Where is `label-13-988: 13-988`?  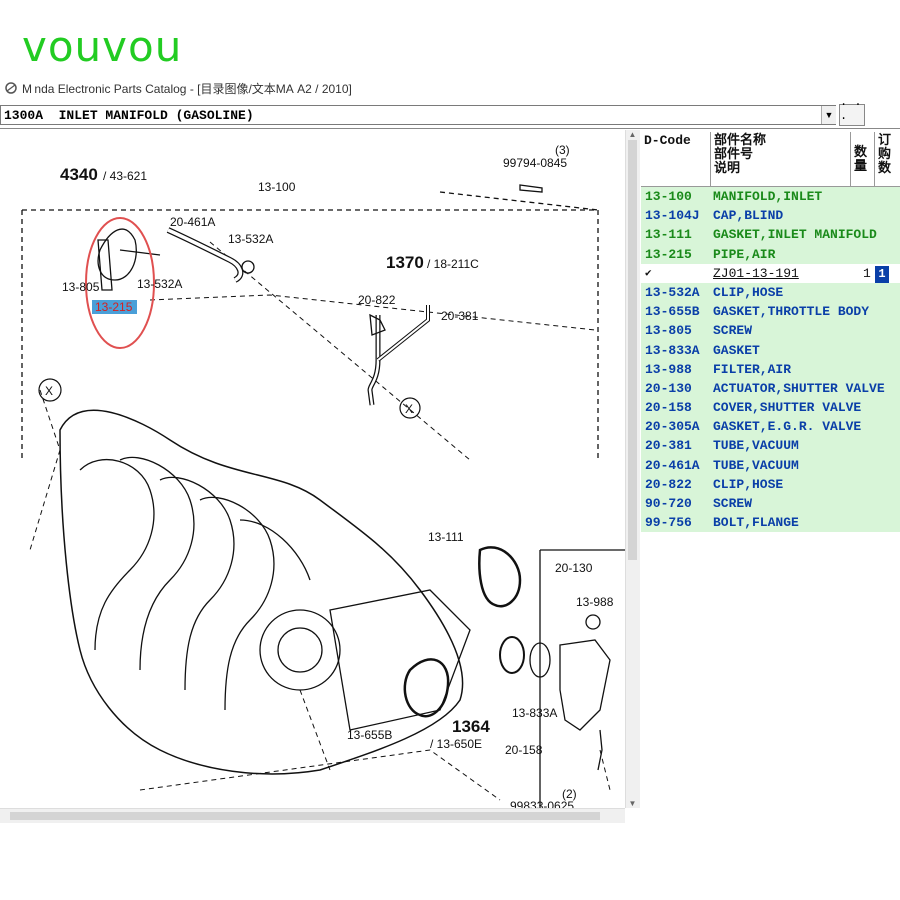
label-13-988: 13-988 is located at coordinates (595, 602).